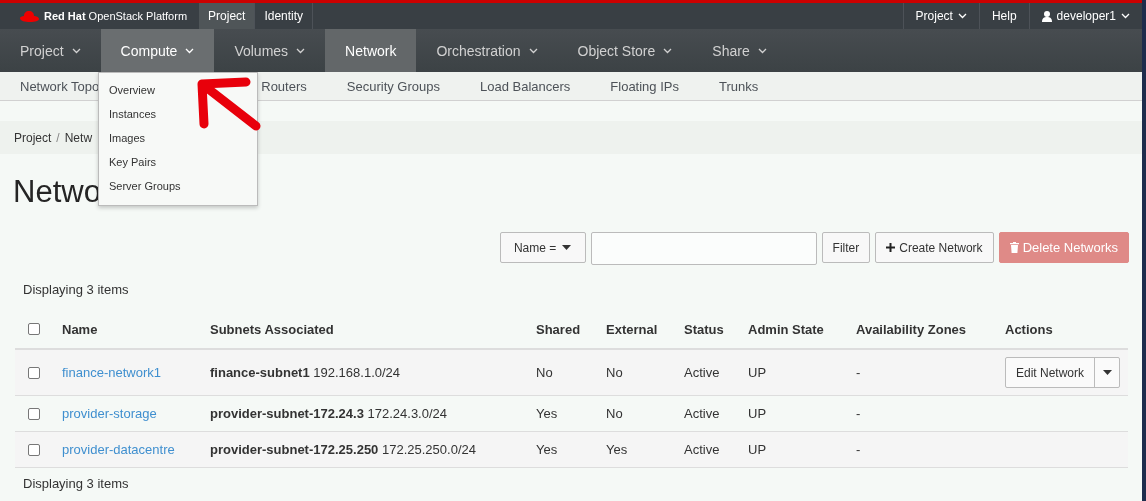  I want to click on filter-field, so click(703, 248).